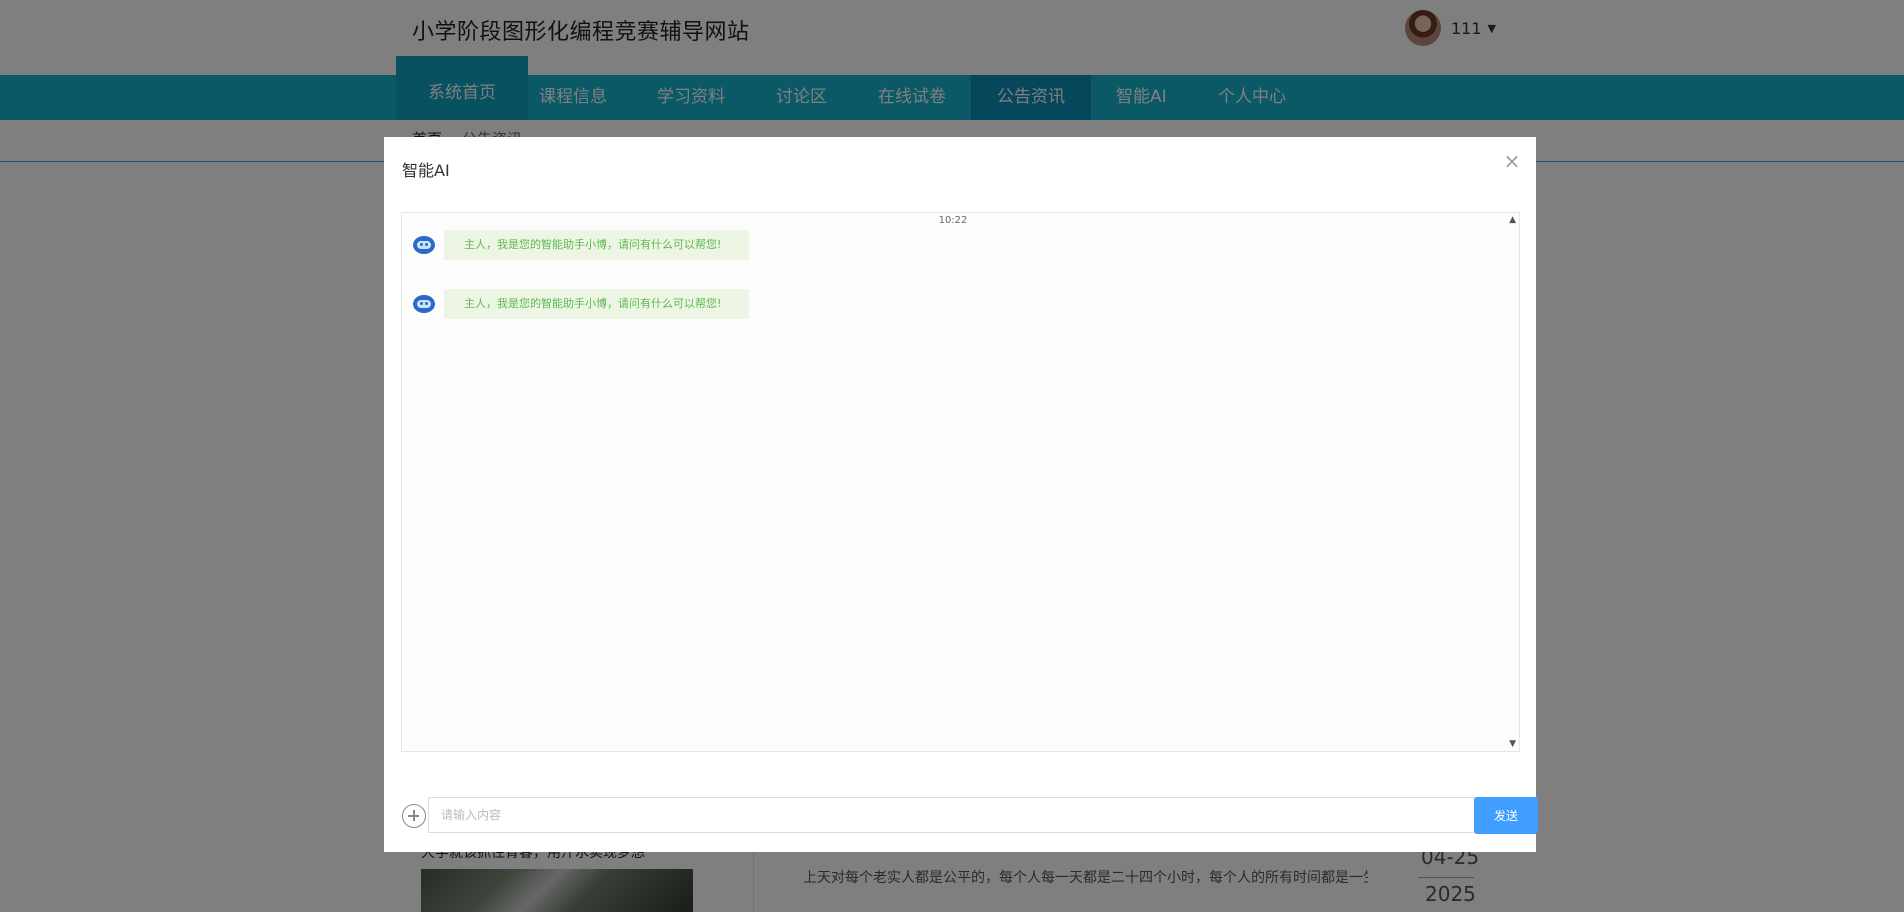  I want to click on scroll-up-icon: ▲, so click(1512, 220).